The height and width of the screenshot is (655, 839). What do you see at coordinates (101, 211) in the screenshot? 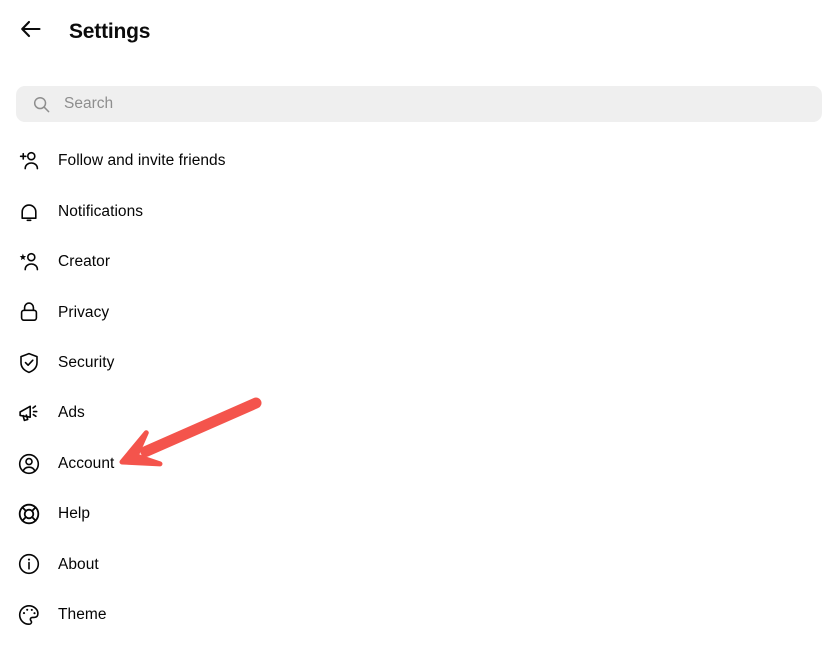
I see `menu-item-label: Notifications` at bounding box center [101, 211].